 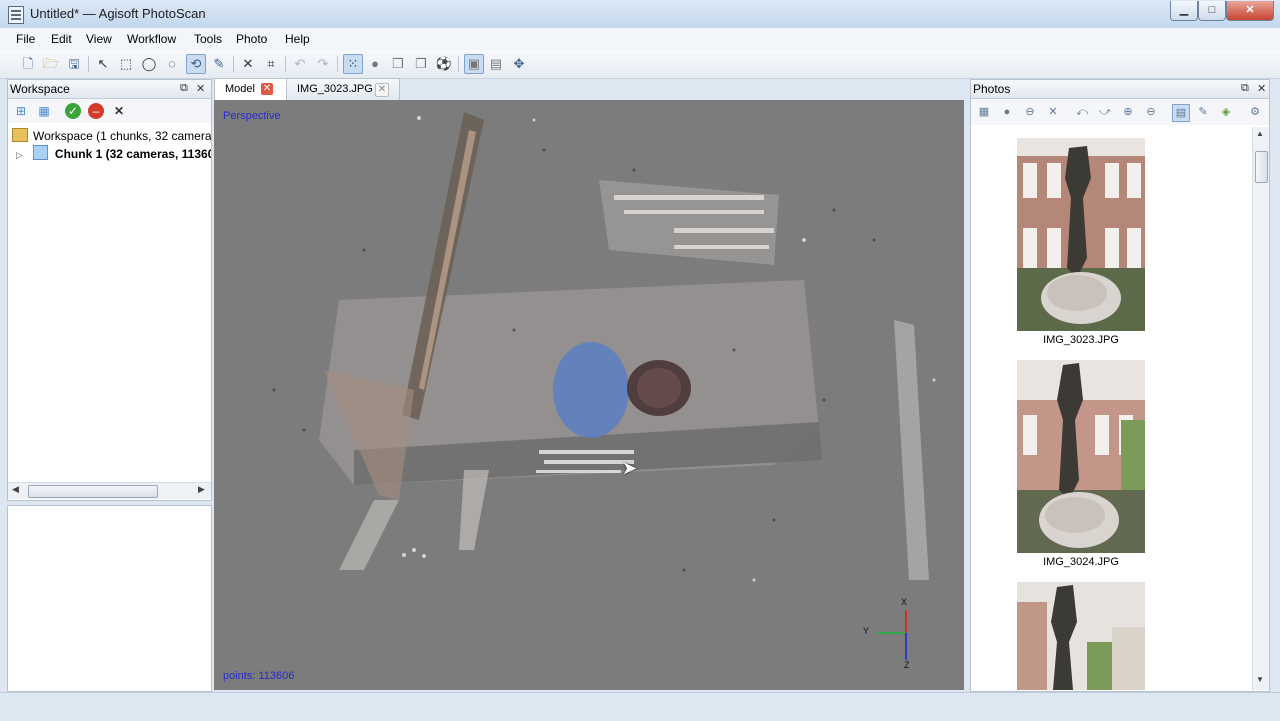 What do you see at coordinates (353, 64) in the screenshot?
I see `point-cloud-icon: ⁙` at bounding box center [353, 64].